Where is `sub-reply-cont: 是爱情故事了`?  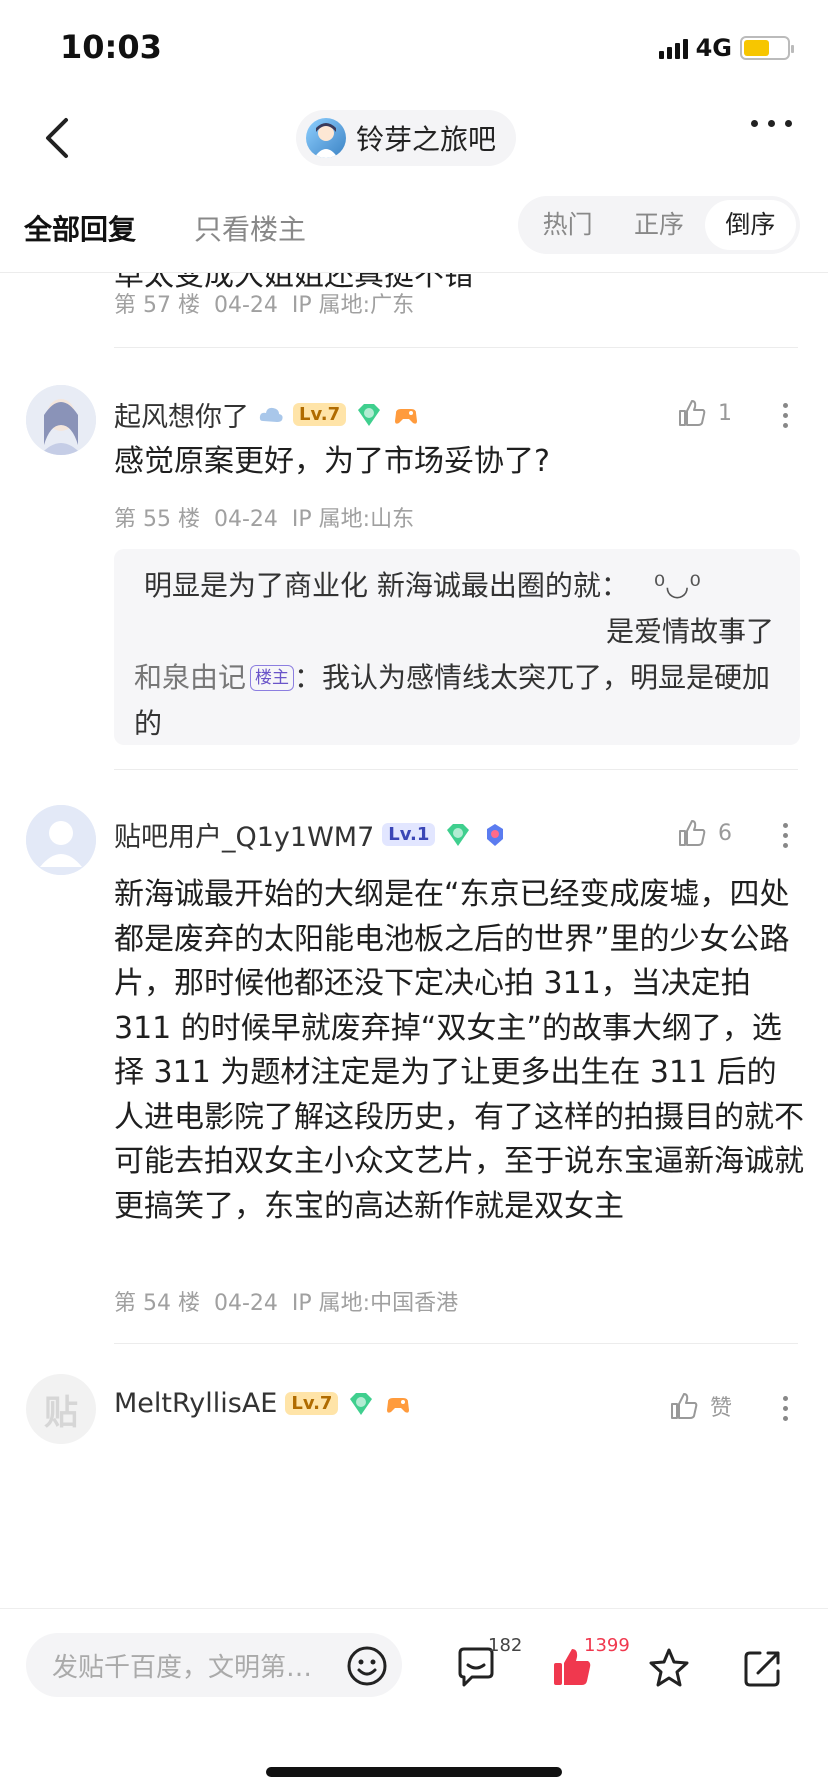 sub-reply-cont: 是爱情故事了 is located at coordinates (689, 631).